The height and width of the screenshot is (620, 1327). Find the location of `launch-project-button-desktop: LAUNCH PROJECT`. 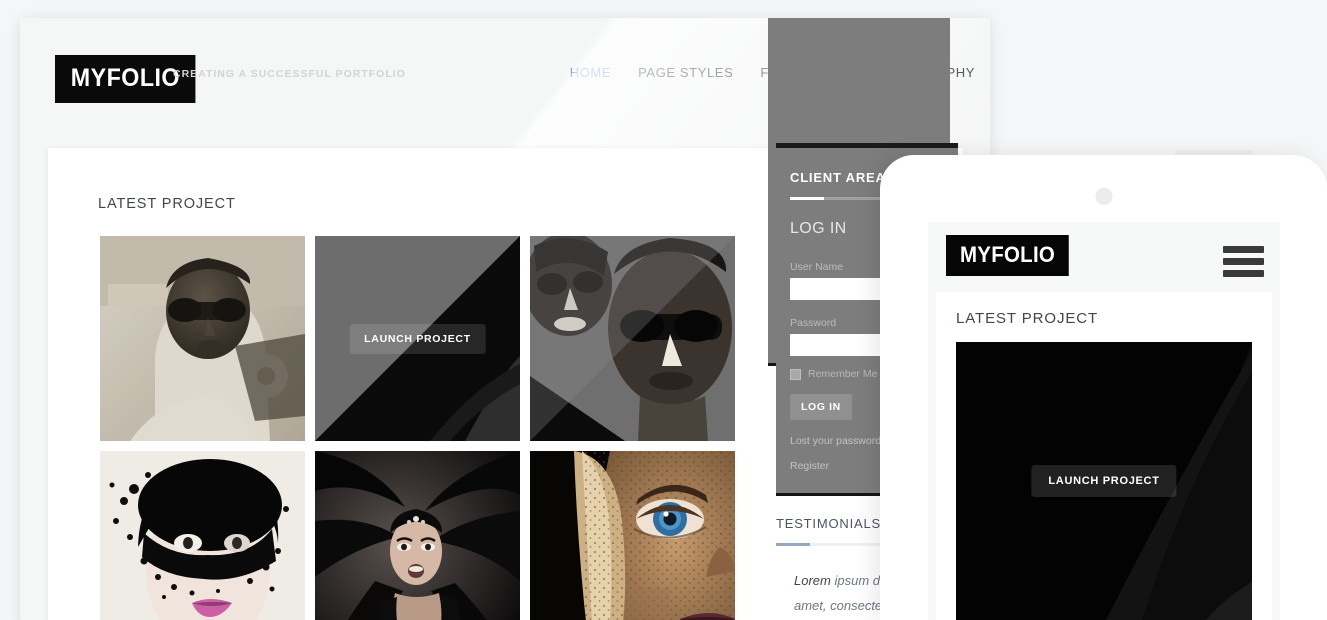

launch-project-button-desktop: LAUNCH PROJECT is located at coordinates (417, 338).